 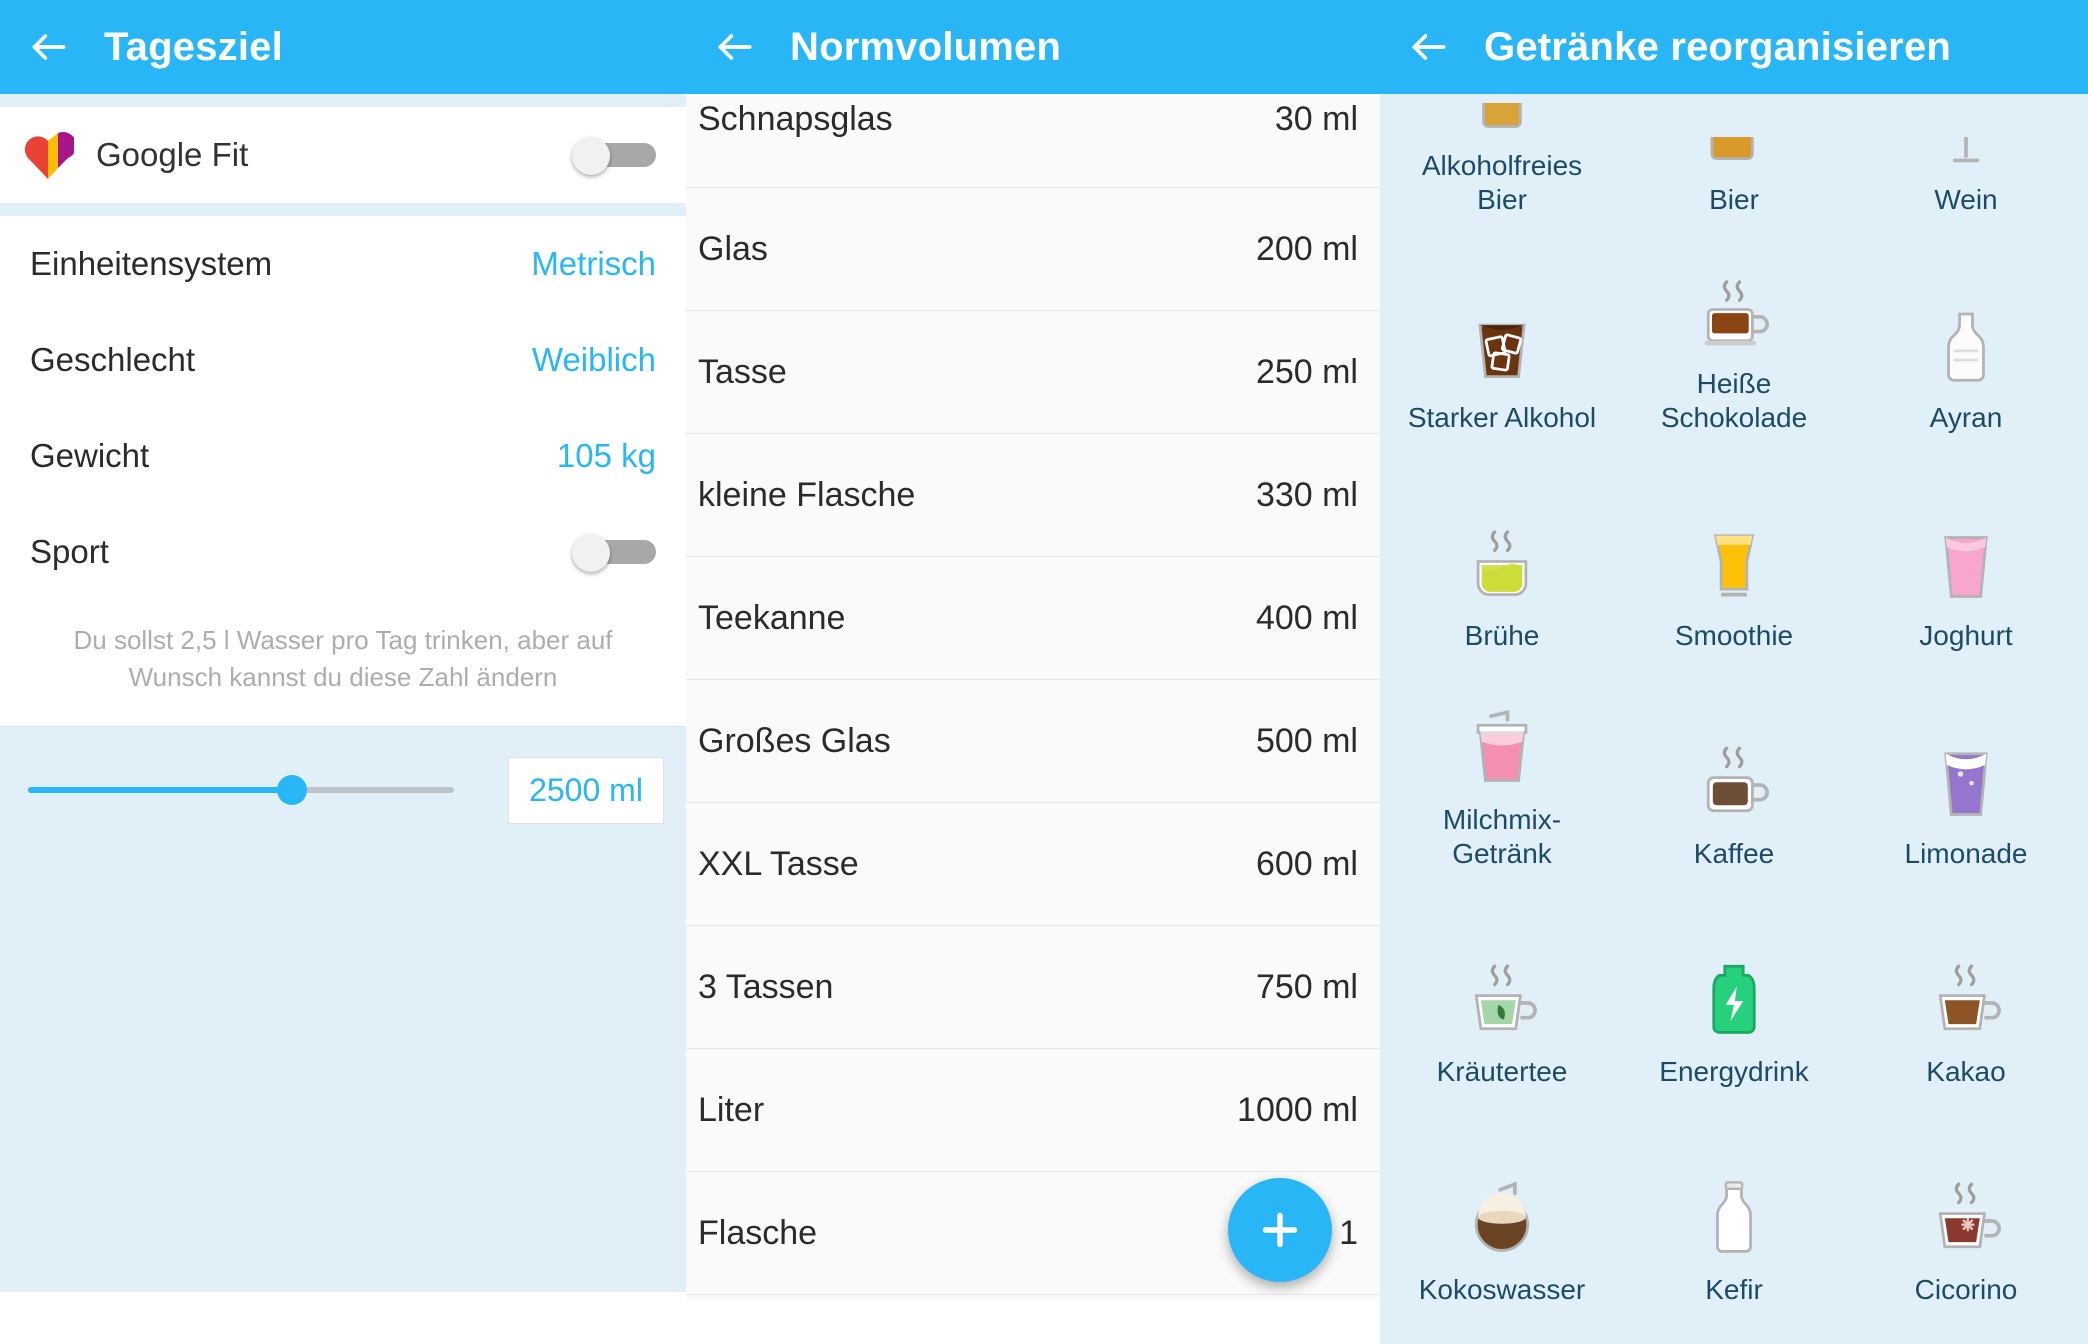 I want to click on setting-label: Sport, so click(x=69, y=551).